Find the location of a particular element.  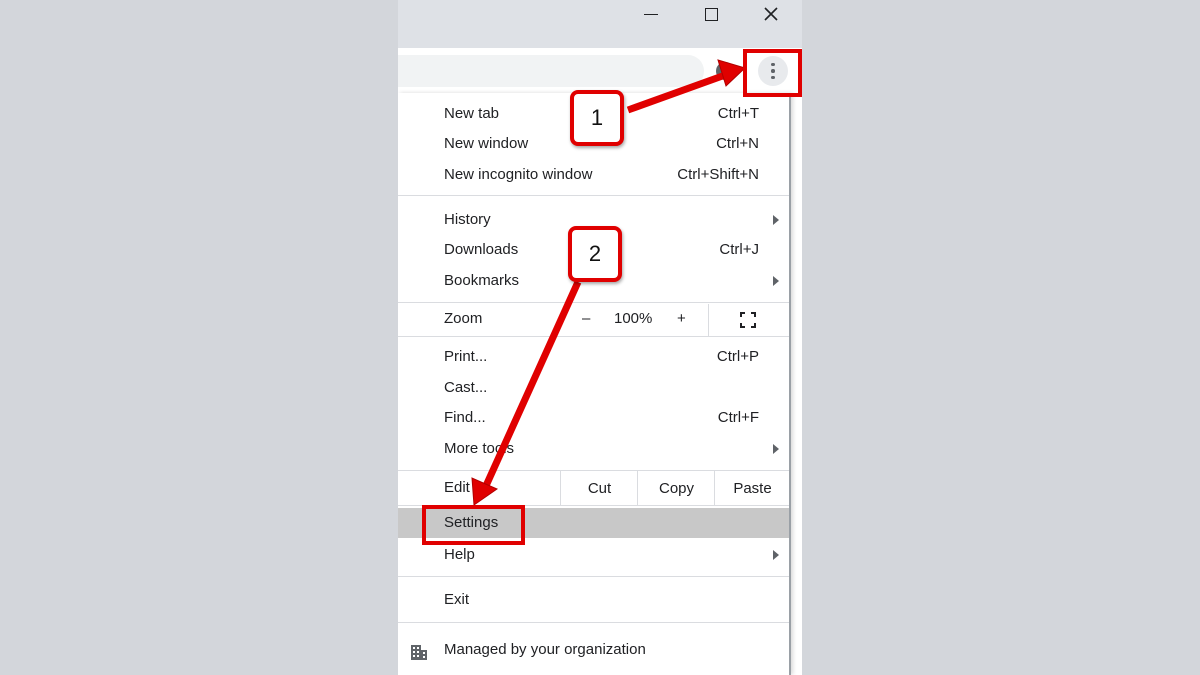

step-2-label: 2 is located at coordinates (595, 253).